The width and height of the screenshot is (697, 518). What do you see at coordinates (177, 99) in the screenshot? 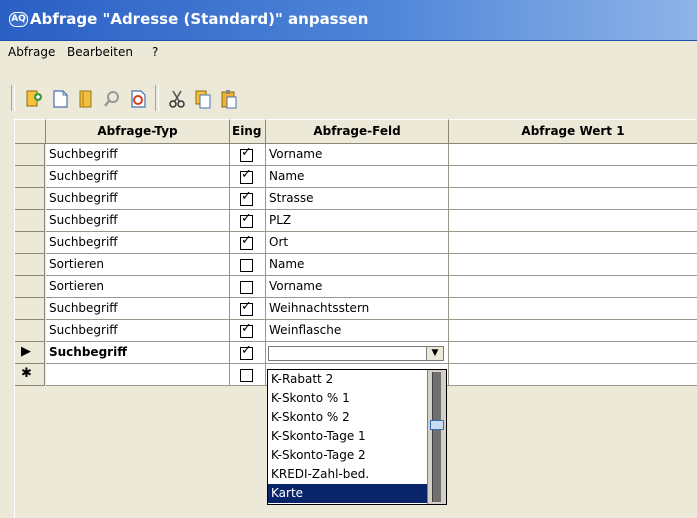
I see `cut-icon` at bounding box center [177, 99].